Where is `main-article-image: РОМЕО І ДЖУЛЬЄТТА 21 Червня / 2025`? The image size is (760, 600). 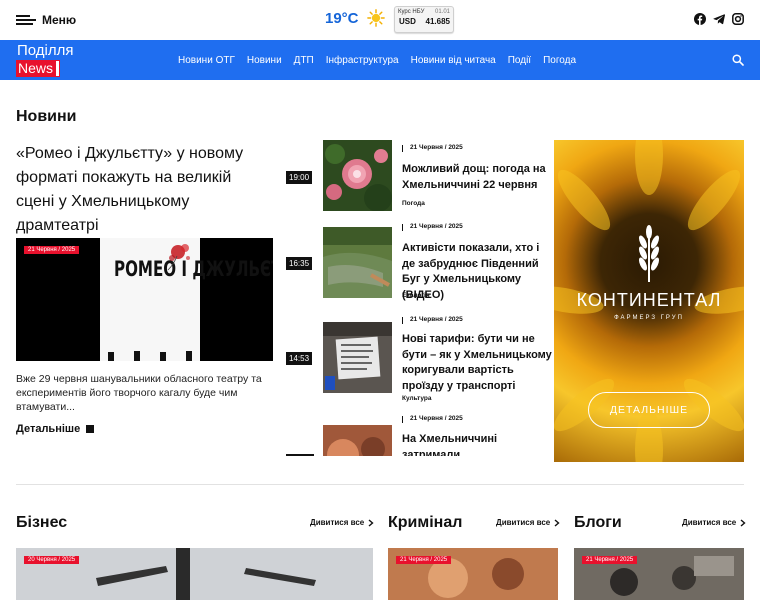 main-article-image: РОМЕО І ДЖУЛЬЄТТА 21 Червня / 2025 is located at coordinates (144, 299).